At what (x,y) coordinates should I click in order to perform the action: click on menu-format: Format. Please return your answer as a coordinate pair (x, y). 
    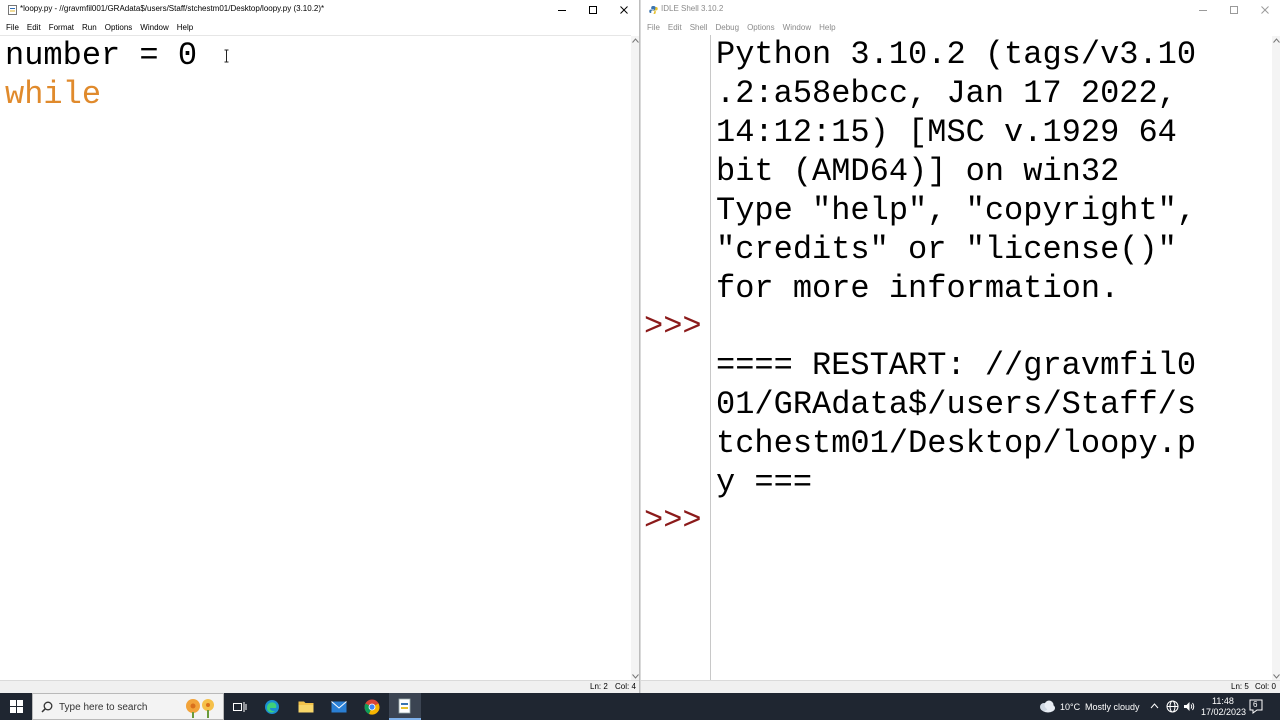
    Looking at the image, I should click on (61, 27).